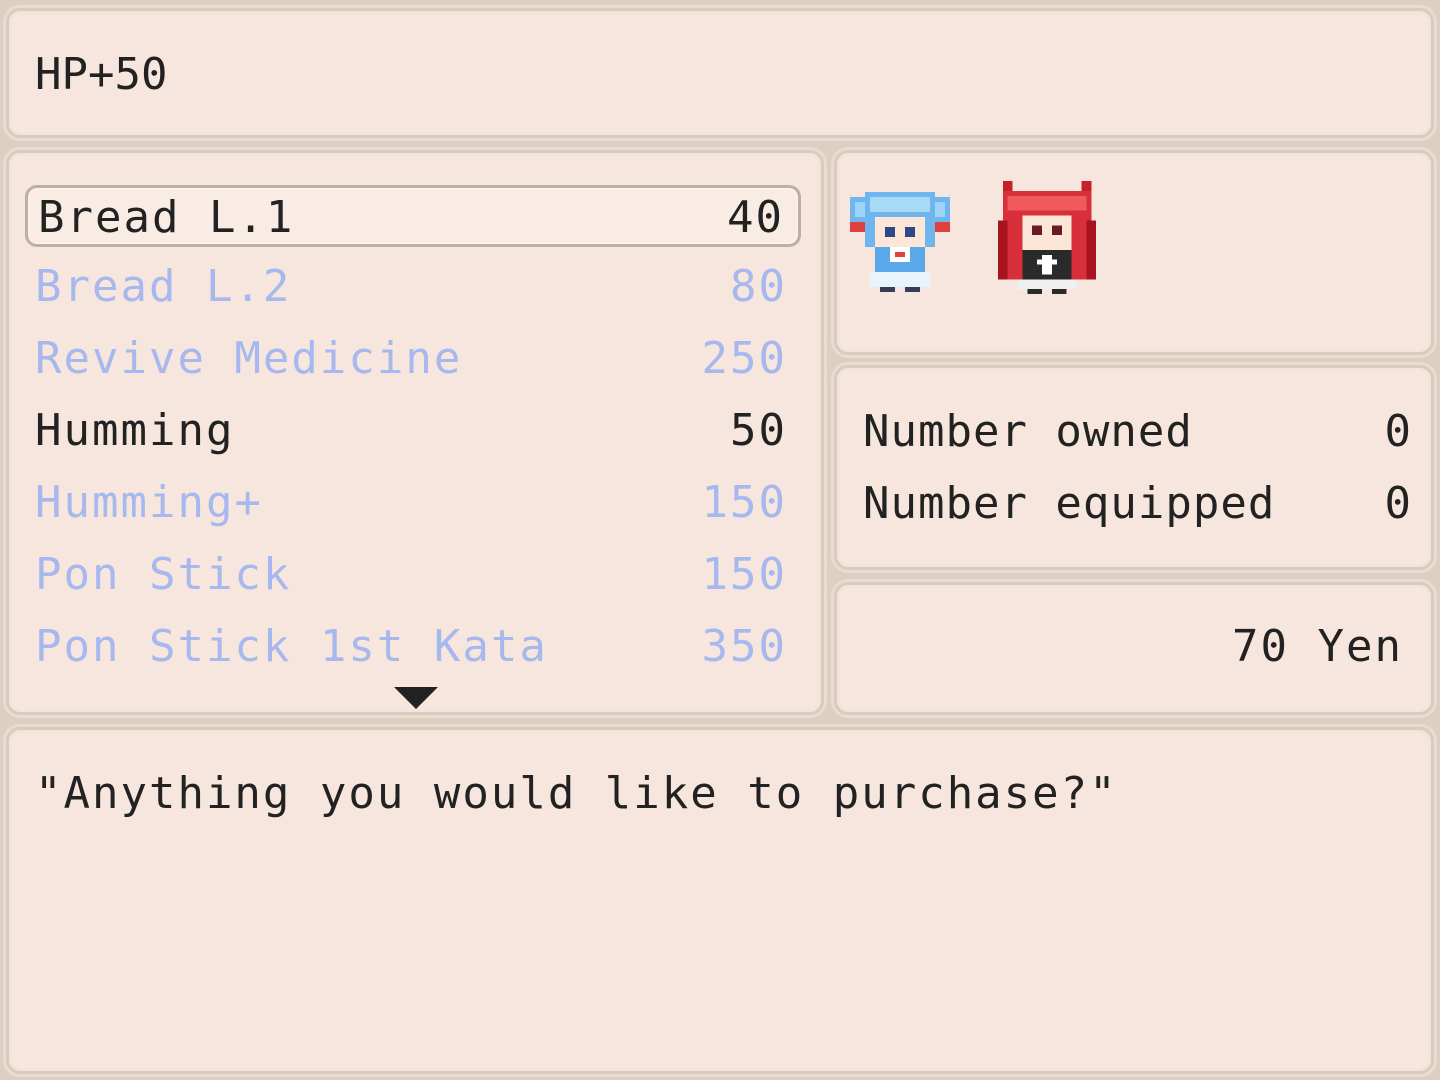 This screenshot has width=1440, height=1080. What do you see at coordinates (1134, 467) in the screenshot?
I see `status-window: Number owned 0 Number equipped 0` at bounding box center [1134, 467].